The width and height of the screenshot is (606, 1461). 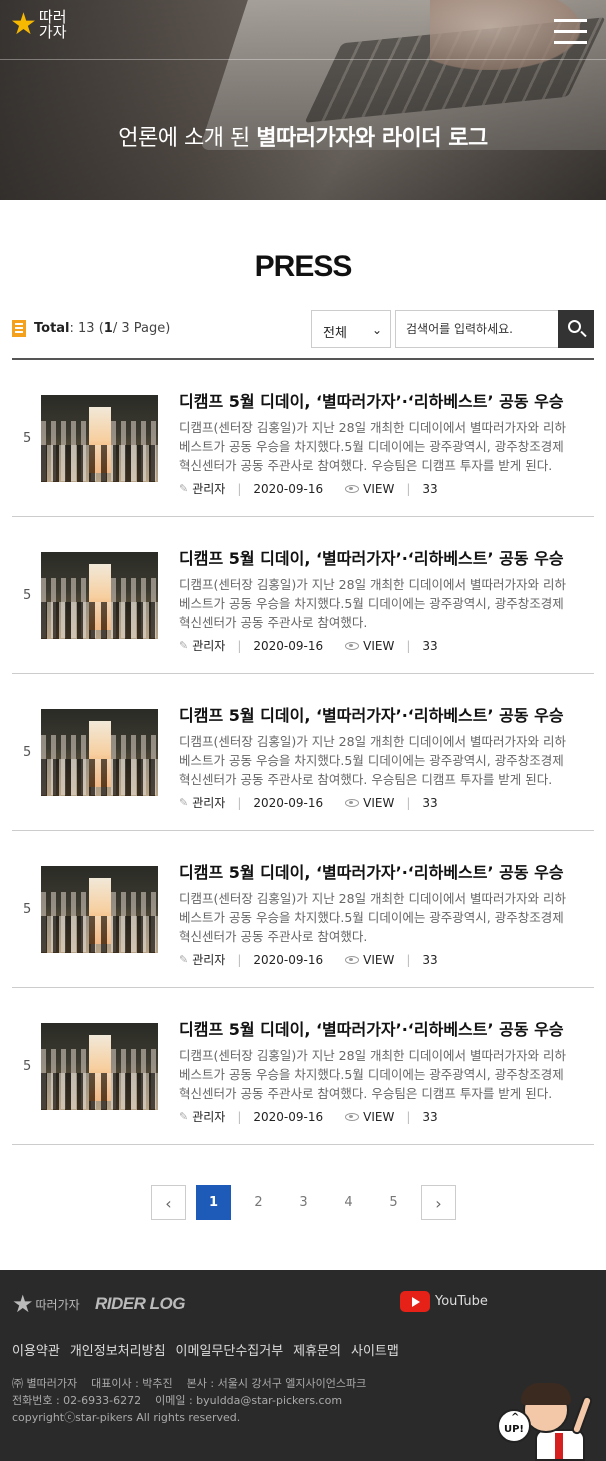 I want to click on page-3-button: 3, so click(x=303, y=1202).